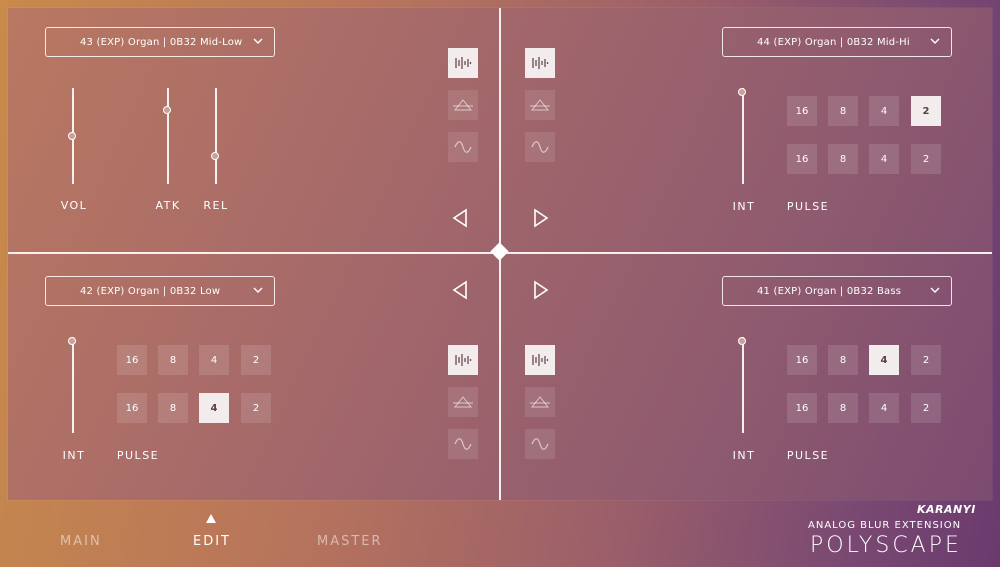 This screenshot has height=567, width=1000. What do you see at coordinates (886, 545) in the screenshot?
I see `brand-title: POLYSCAPE` at bounding box center [886, 545].